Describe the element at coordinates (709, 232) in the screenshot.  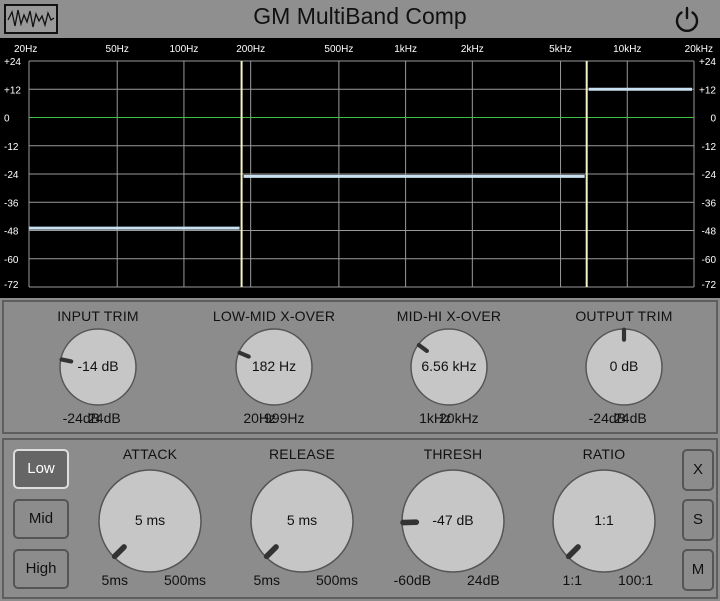
I see `db-tick-label-right: -48` at that location.